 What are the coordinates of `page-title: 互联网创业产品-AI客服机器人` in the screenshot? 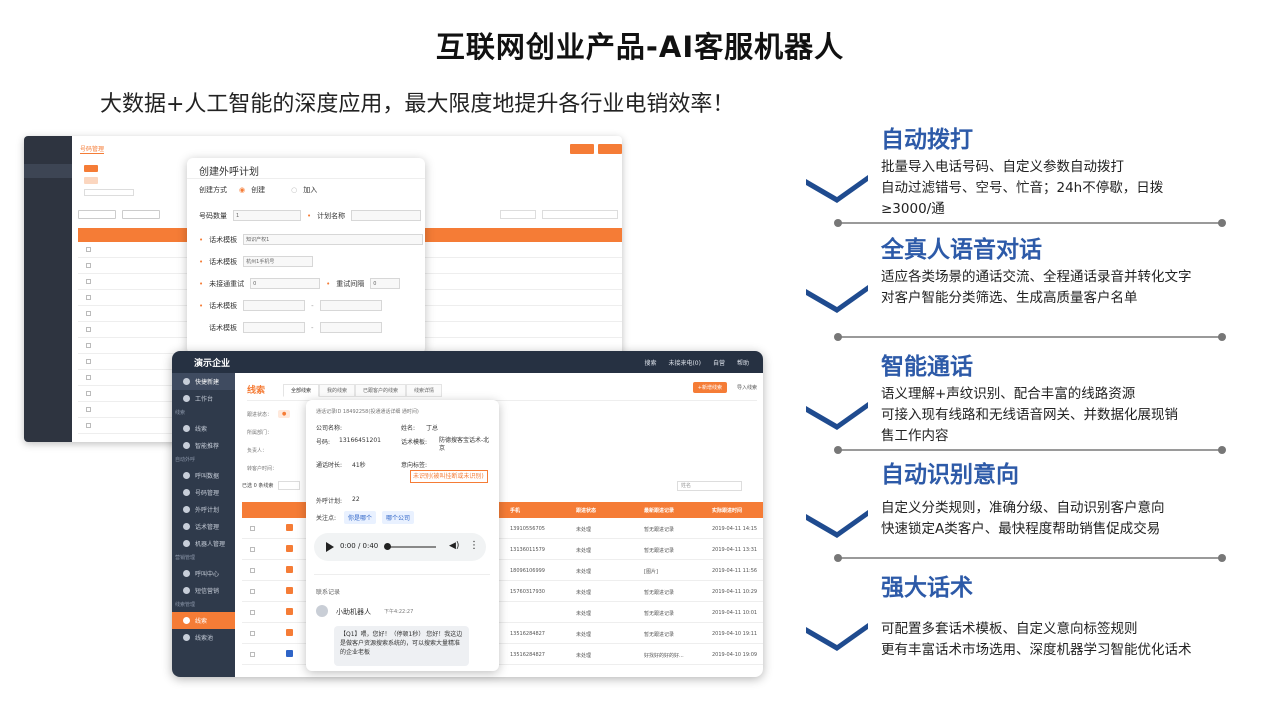 It's located at (640, 47).